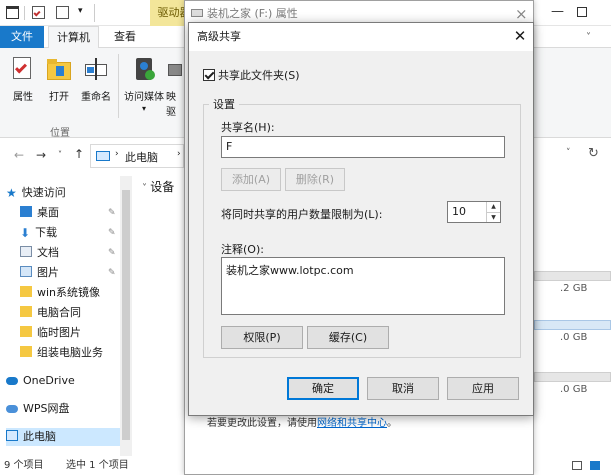  What do you see at coordinates (60, 133) in the screenshot?
I see `ribbon-group-location: 位置` at bounding box center [60, 133].